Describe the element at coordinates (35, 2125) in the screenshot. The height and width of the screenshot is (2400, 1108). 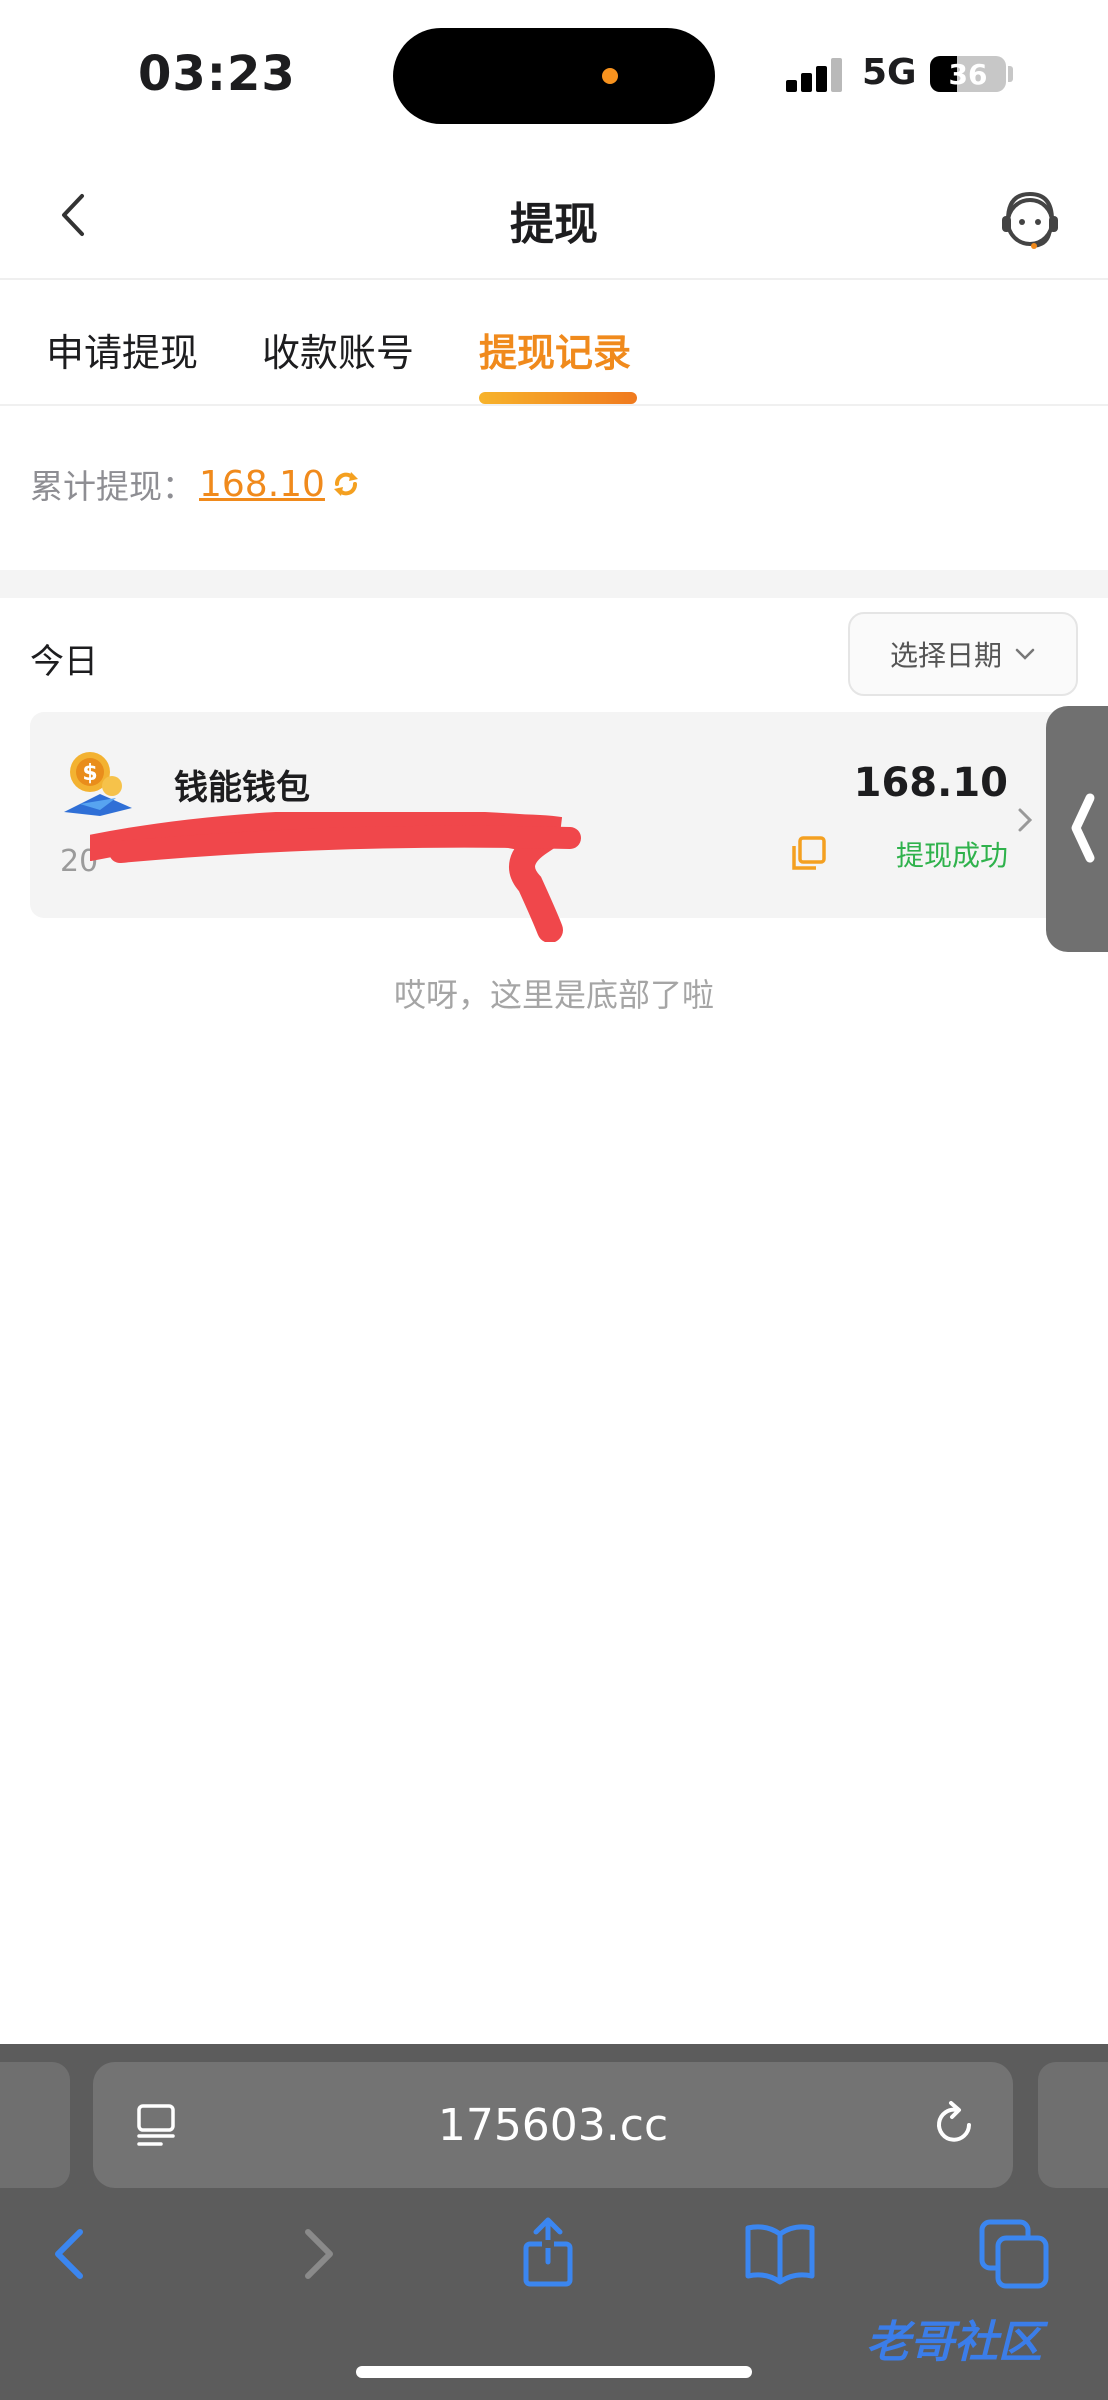
I see `previous-tab-preview` at that location.